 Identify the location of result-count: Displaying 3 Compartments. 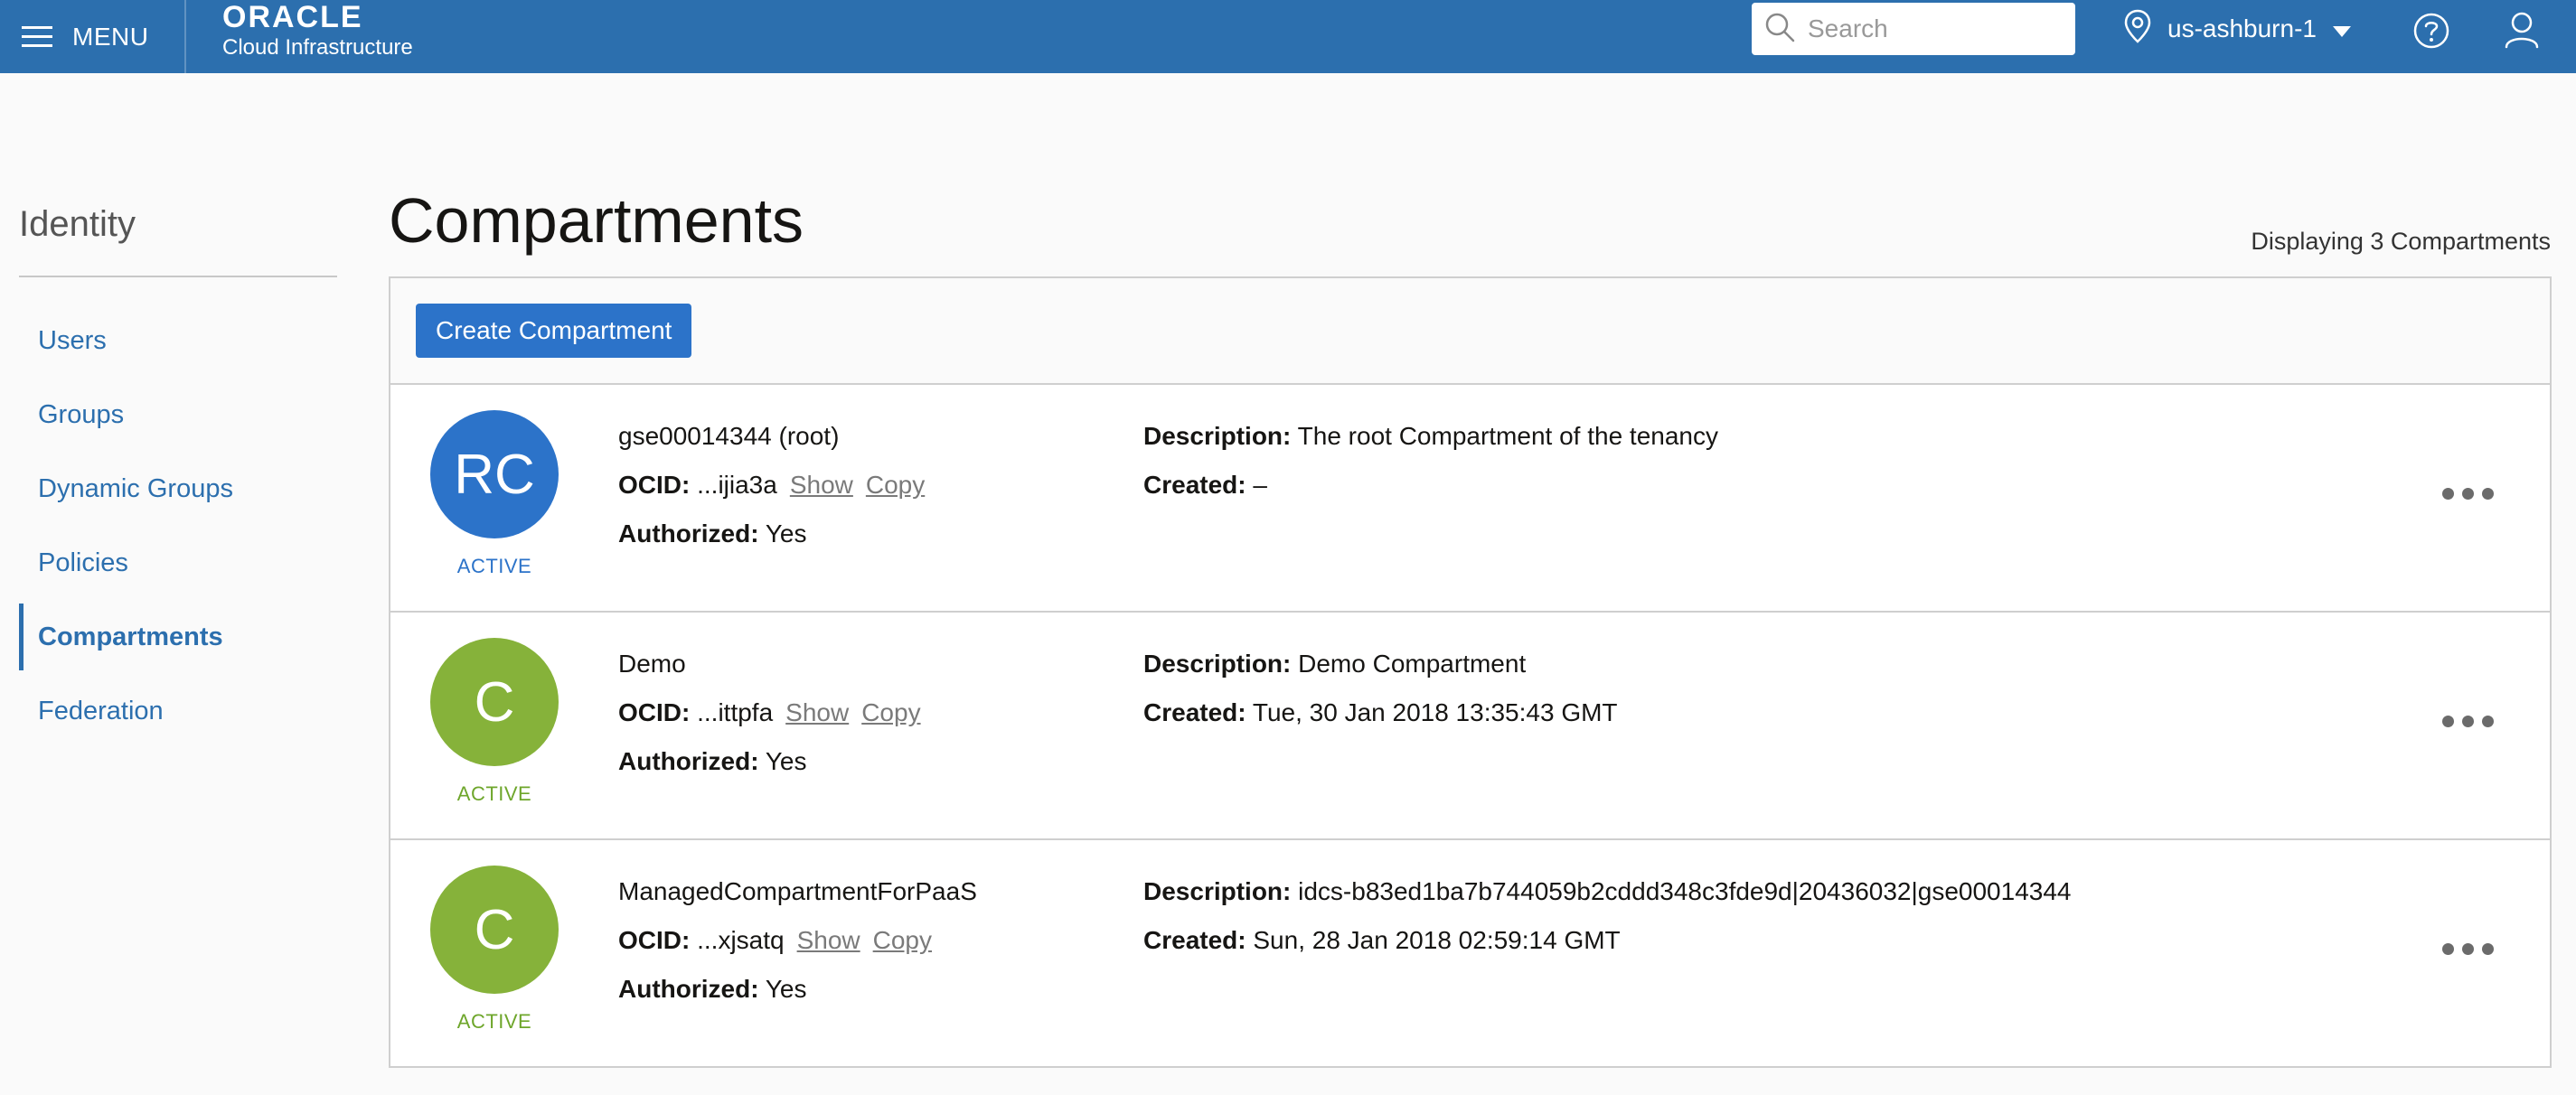
(2401, 241).